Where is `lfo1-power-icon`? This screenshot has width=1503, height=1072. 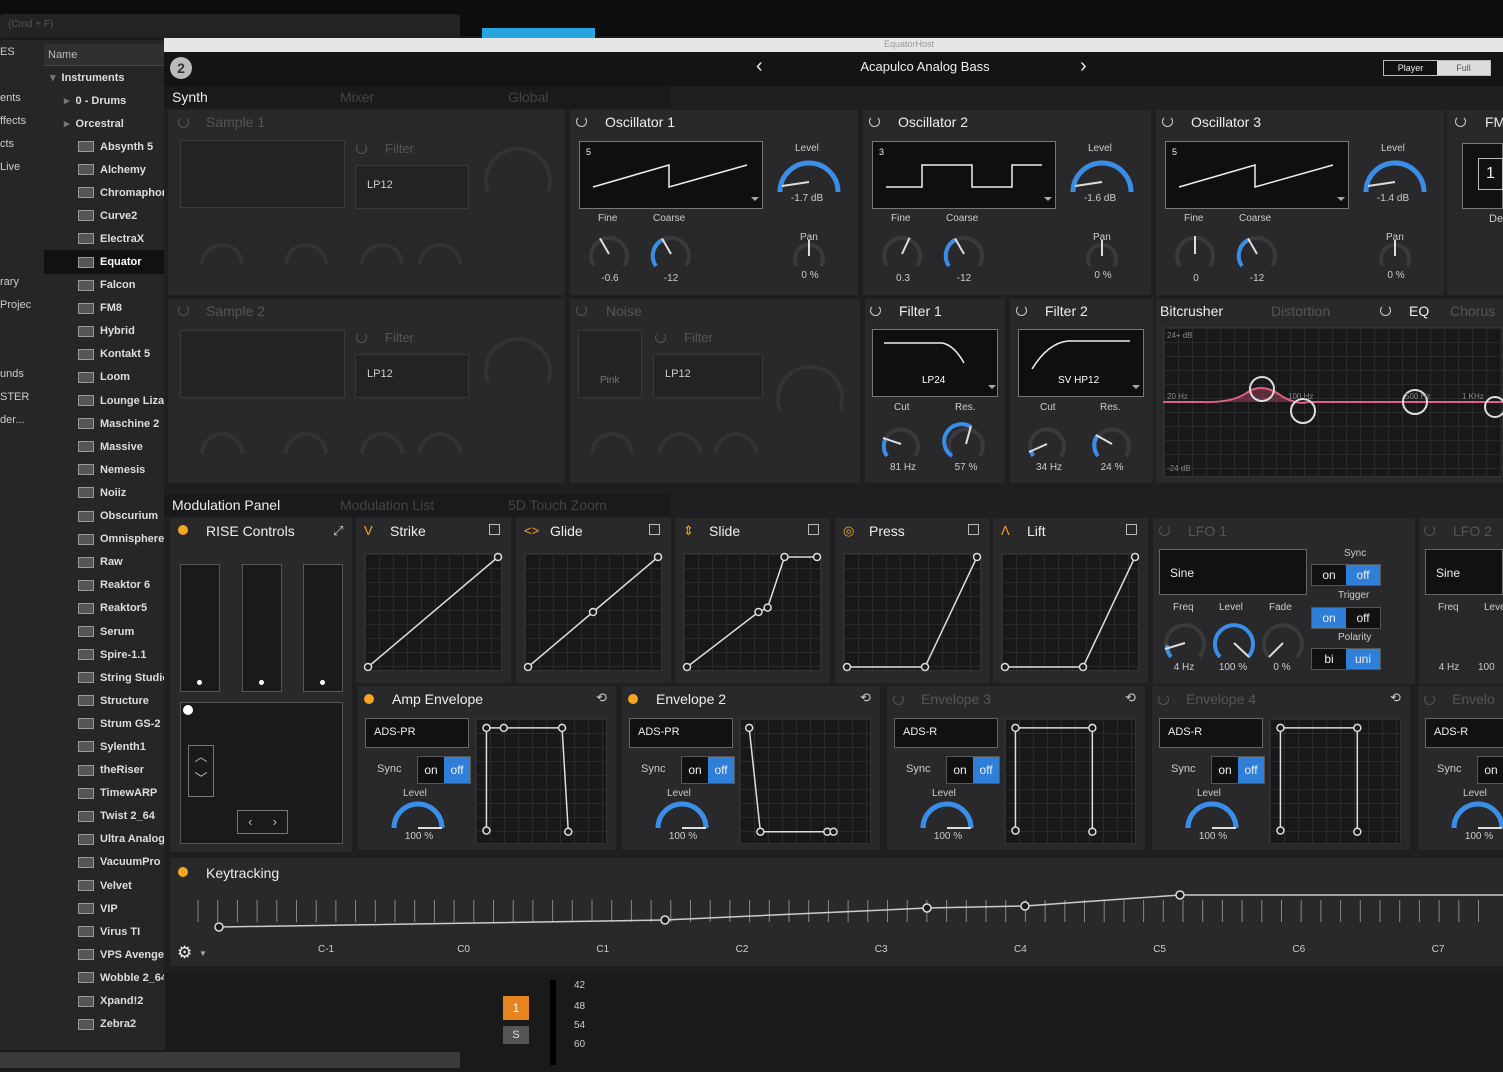
lfo1-power-icon is located at coordinates (1164, 530).